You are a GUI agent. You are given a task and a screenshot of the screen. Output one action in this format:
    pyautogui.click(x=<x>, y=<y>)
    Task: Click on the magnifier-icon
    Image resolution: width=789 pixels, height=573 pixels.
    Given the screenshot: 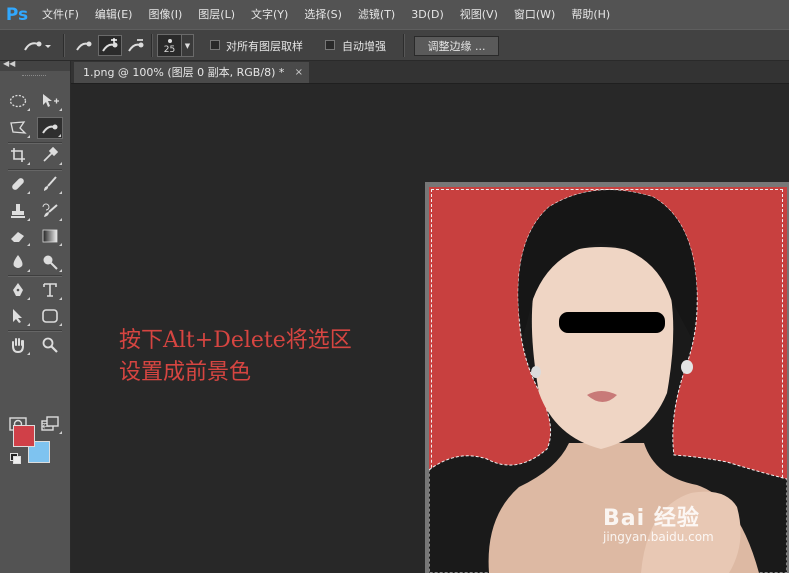 What is the action you would take?
    pyautogui.click(x=50, y=345)
    